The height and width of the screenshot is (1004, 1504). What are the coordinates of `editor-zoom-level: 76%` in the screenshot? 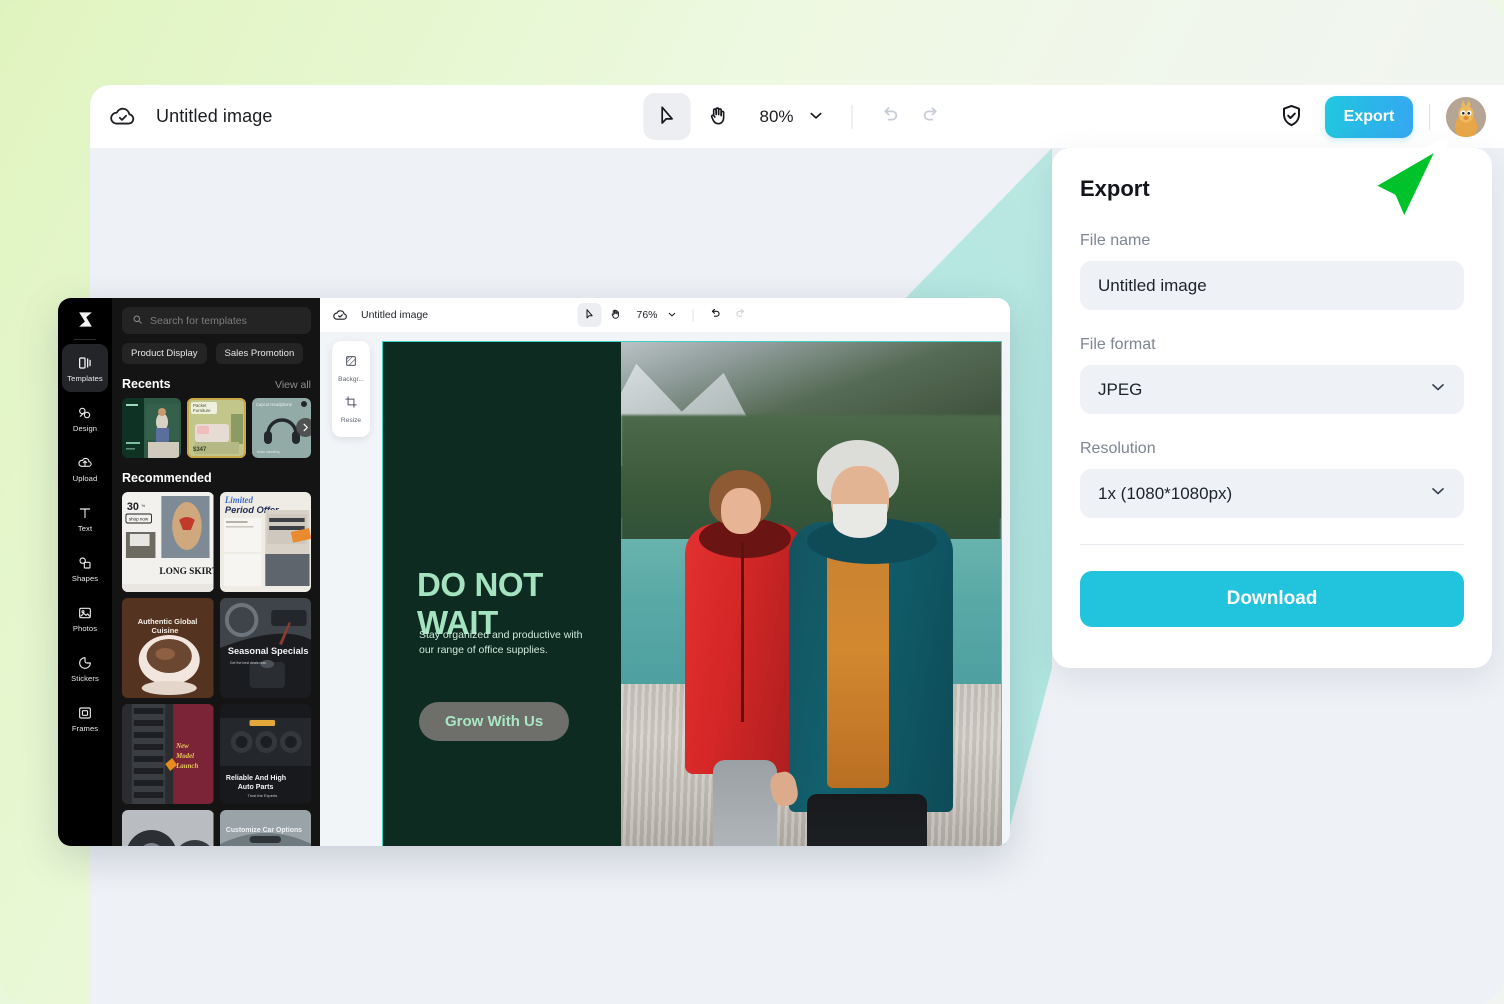 It's located at (647, 315).